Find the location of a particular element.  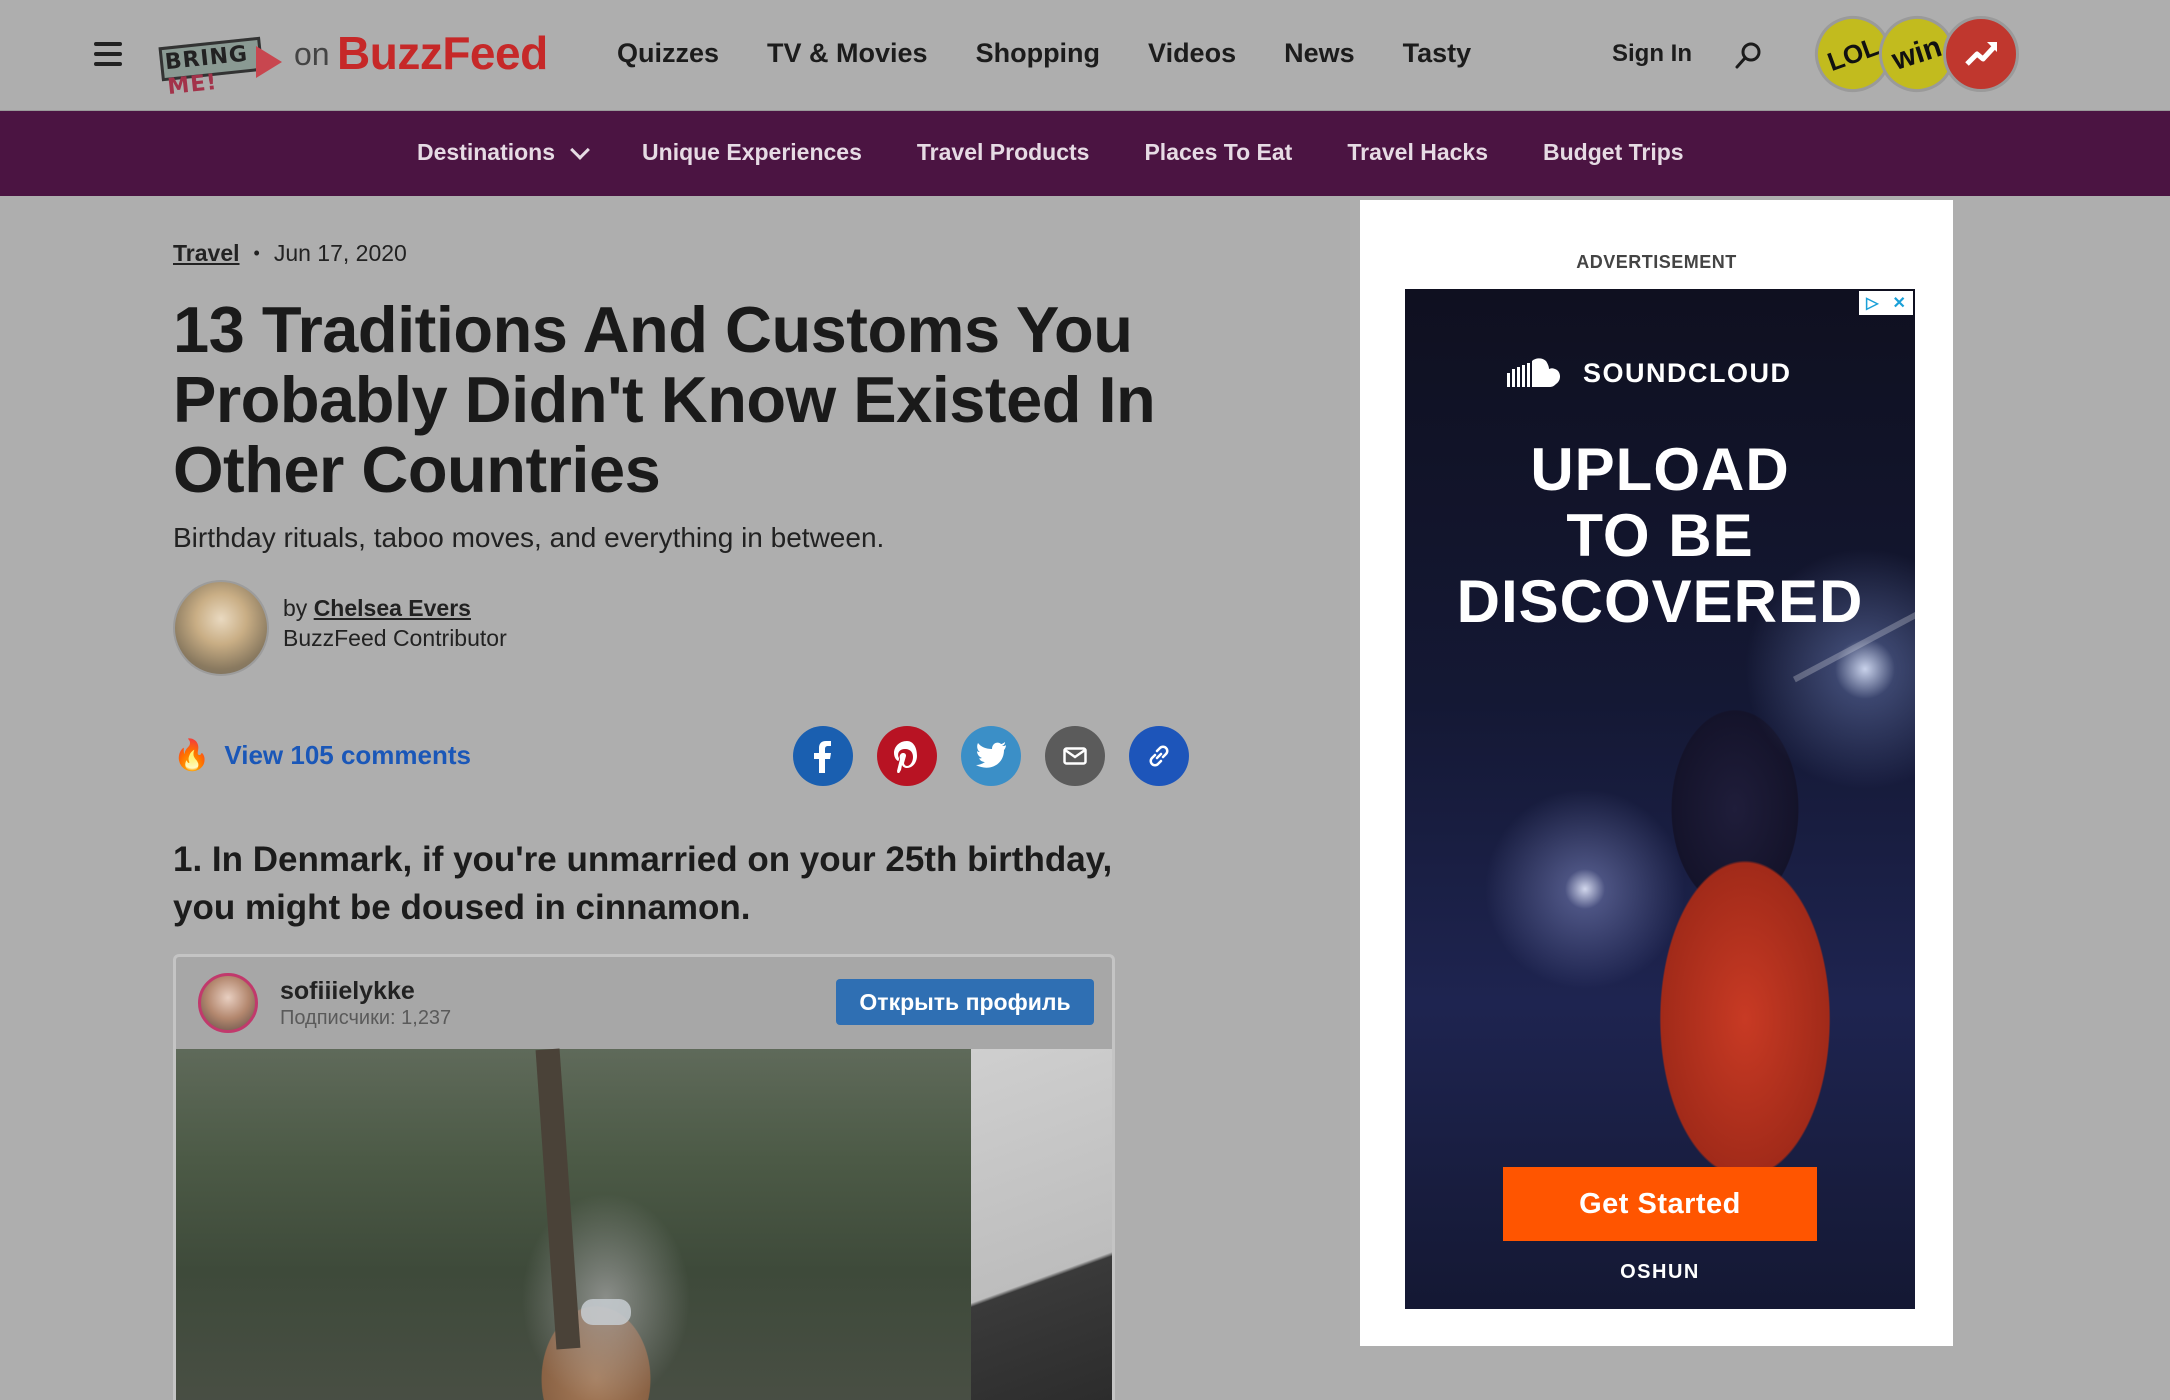

nav-news: News is located at coordinates (1319, 53).